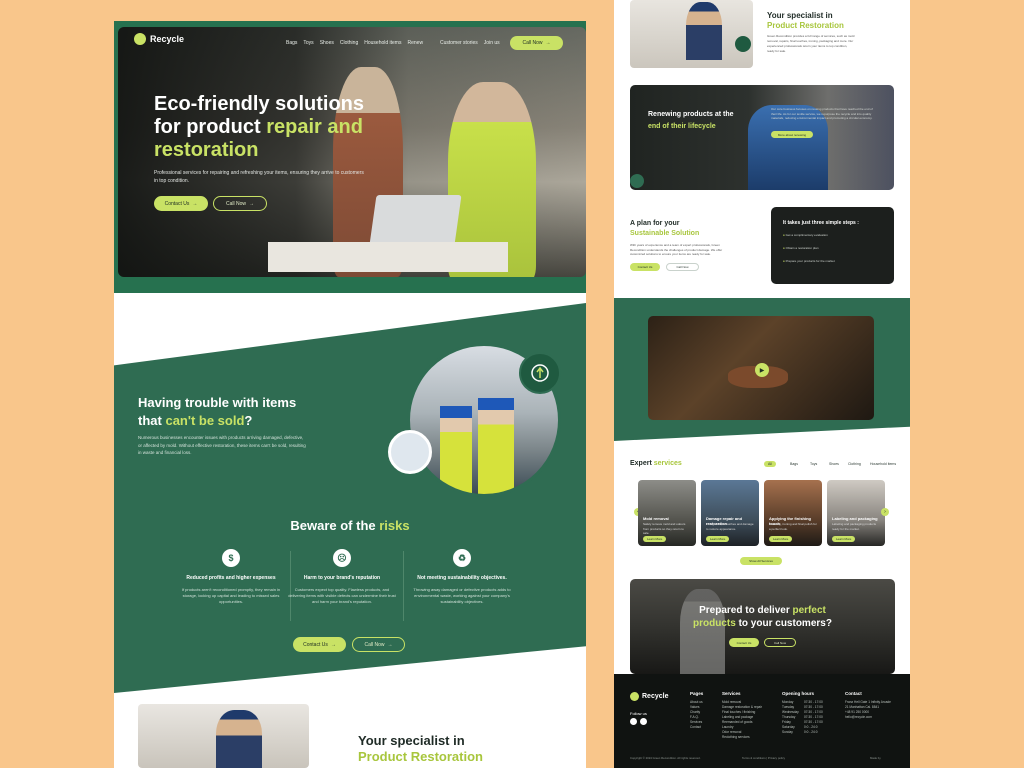 This screenshot has height=768, width=1024. Describe the element at coordinates (349, 43) in the screenshot. I see `nav-item-clothing: Clothing` at that location.